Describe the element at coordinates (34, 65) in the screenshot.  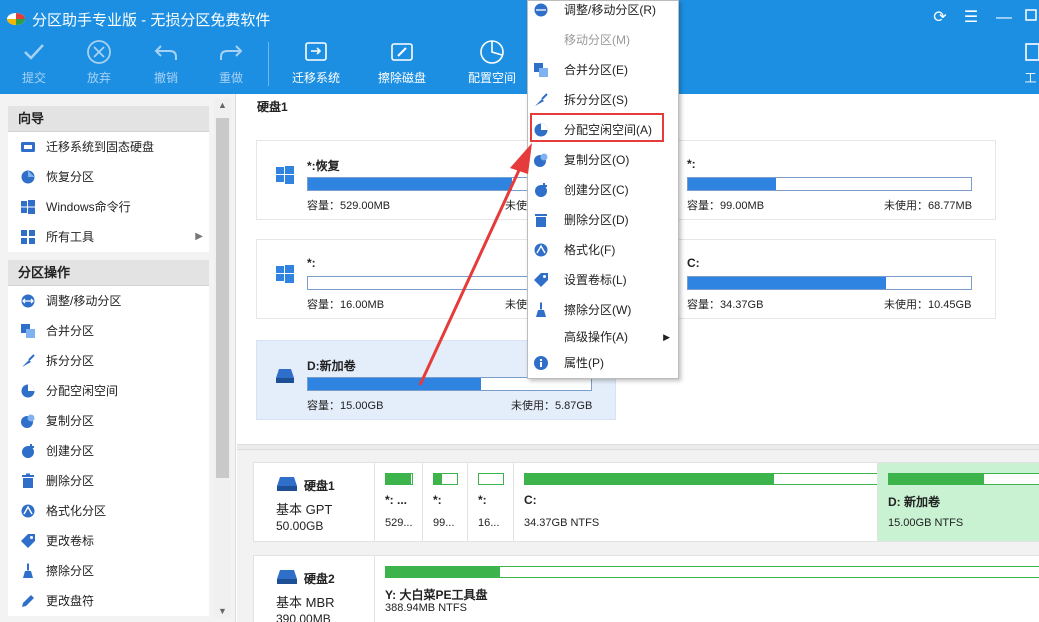
I see `commit-button: 提交` at that location.